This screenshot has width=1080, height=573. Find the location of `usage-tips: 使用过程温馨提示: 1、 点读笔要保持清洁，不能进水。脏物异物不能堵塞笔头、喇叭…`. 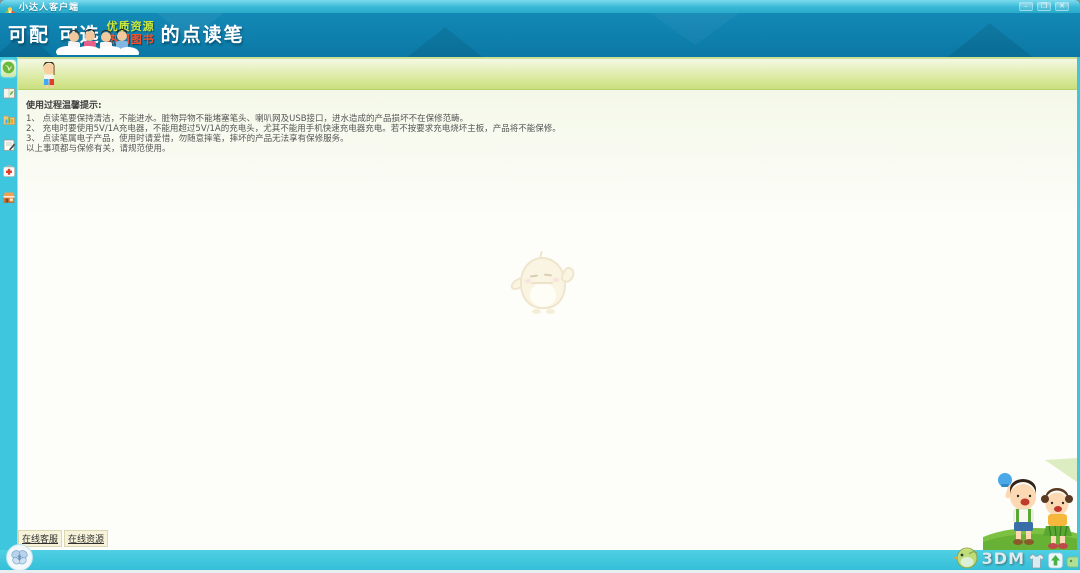

usage-tips: 使用过程温馨提示: 1、 点读笔要保持清洁，不能进水。脏物异物不能堵塞笔头、喇叭… is located at coordinates (293, 126).